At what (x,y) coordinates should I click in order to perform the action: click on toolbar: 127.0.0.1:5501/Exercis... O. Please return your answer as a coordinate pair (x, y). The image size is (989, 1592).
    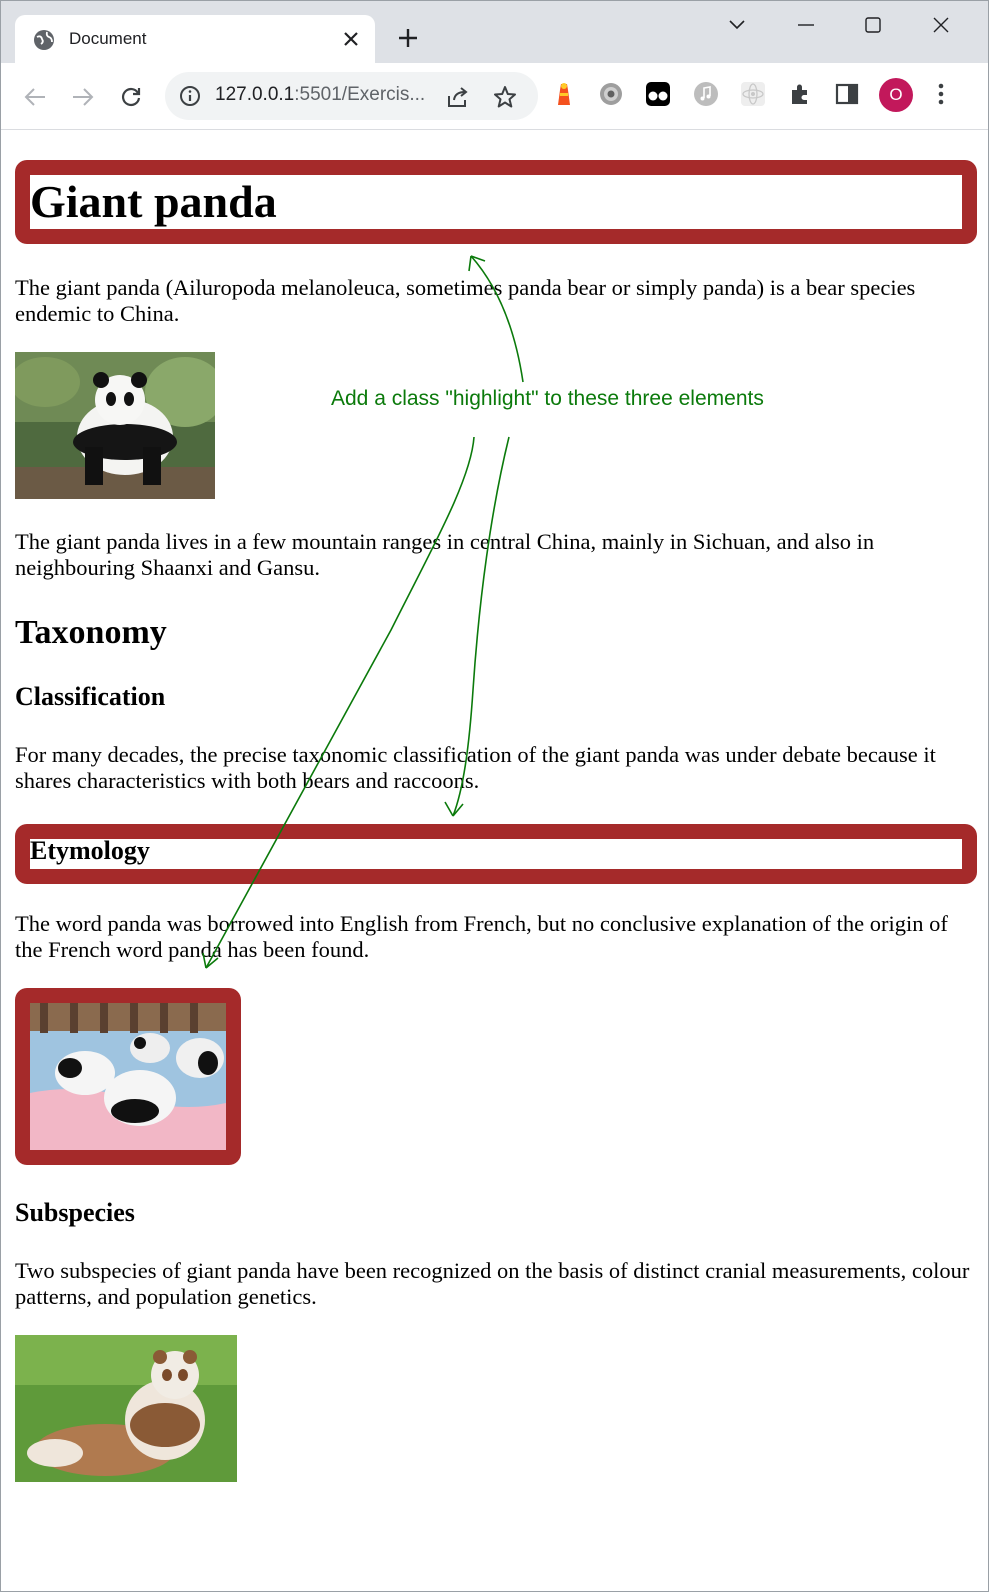
    Looking at the image, I should click on (494, 96).